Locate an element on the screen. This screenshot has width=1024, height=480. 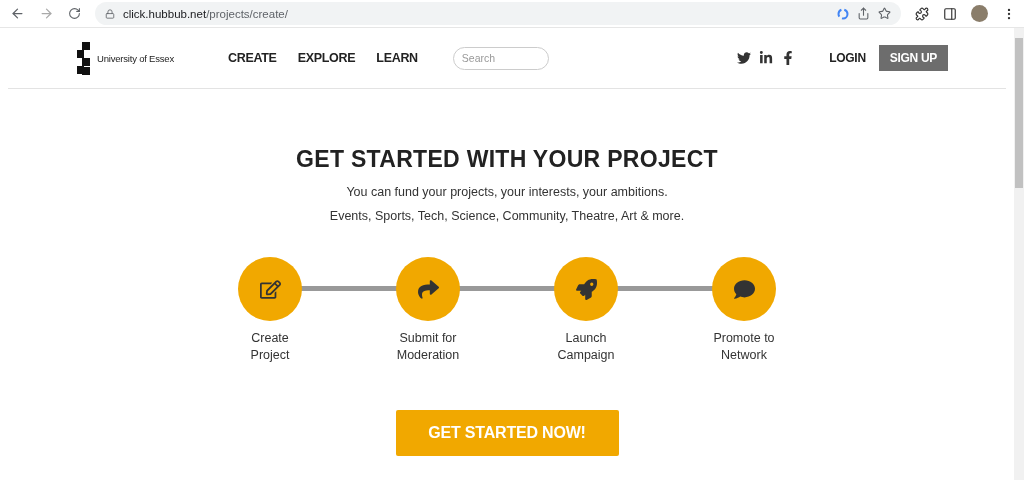
intro-text: You can fund your projects, your interests, your ambitions. is located at coordinates (507, 192).